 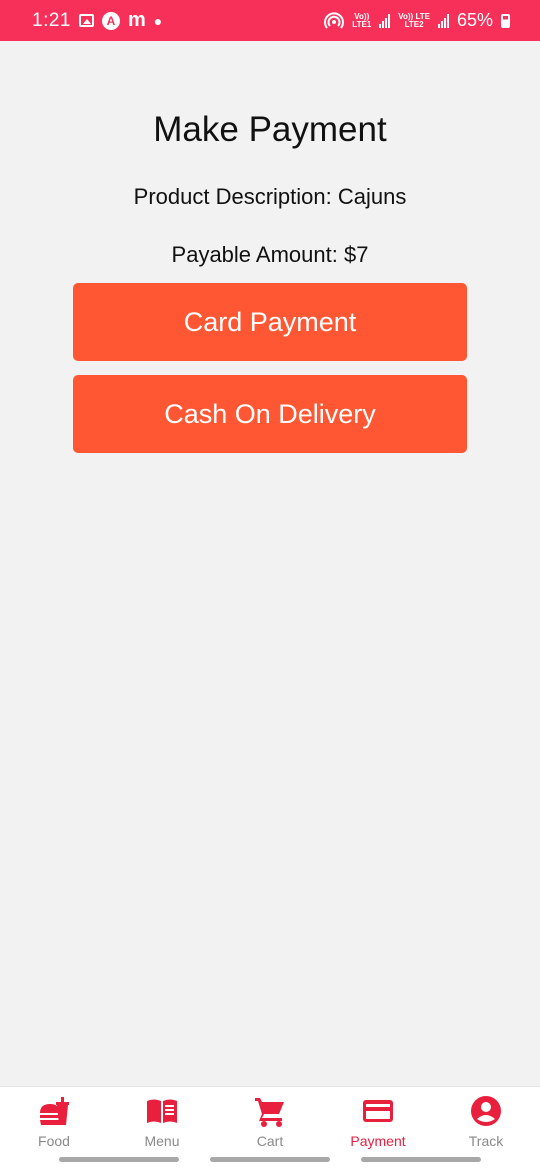 I want to click on gallery-icon, so click(x=86, y=20).